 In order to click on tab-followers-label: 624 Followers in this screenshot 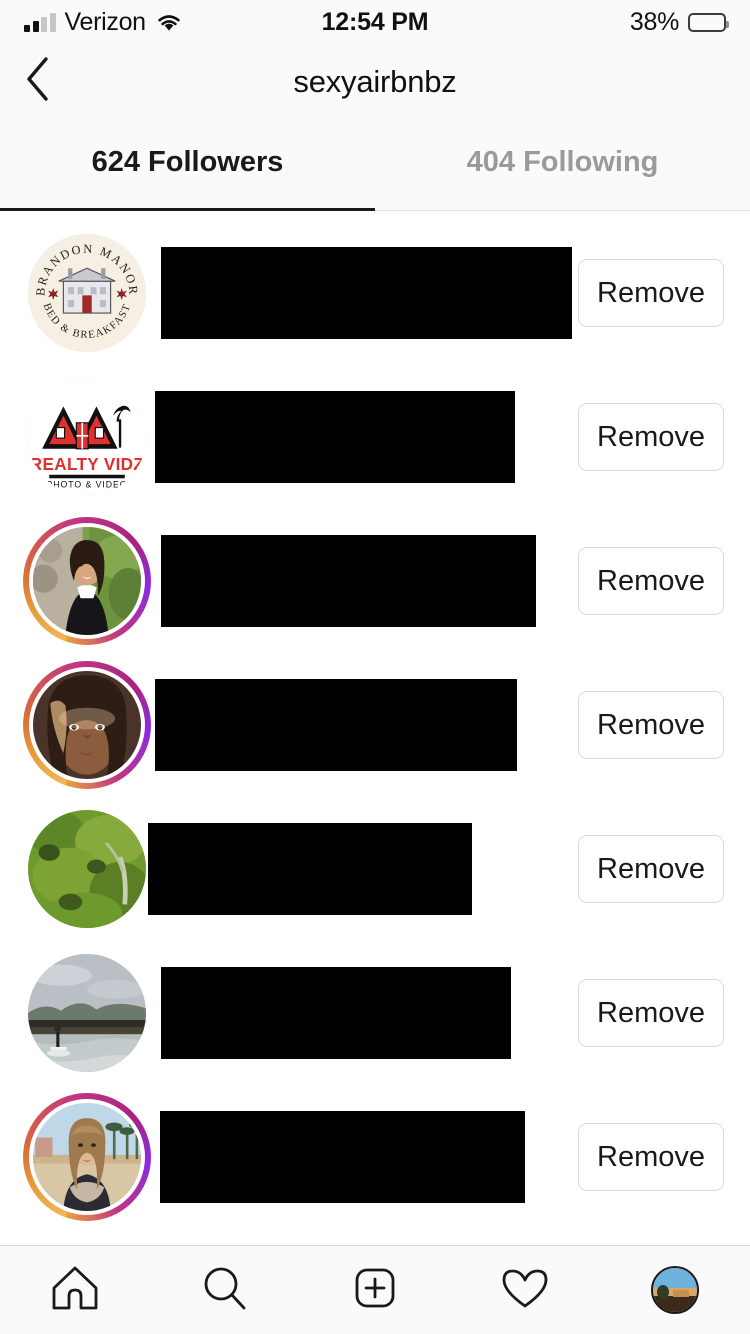, I will do `click(187, 162)`.